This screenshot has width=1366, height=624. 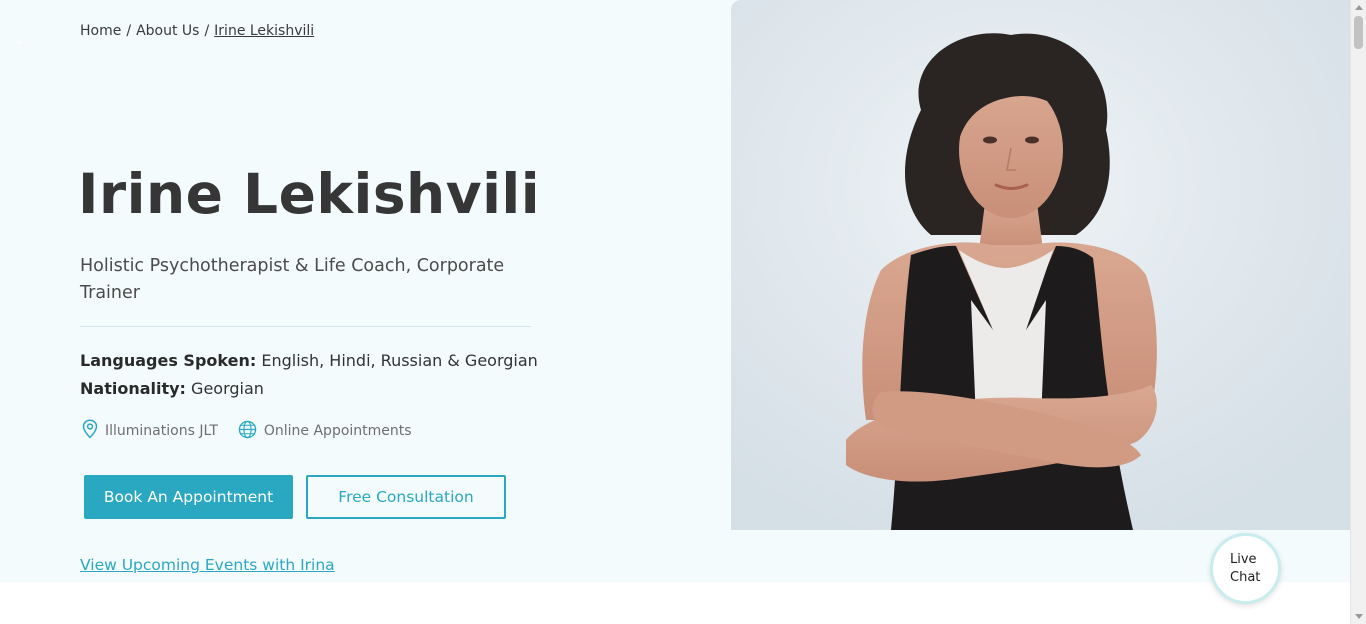 What do you see at coordinates (161, 431) in the screenshot?
I see `location-label: Illuminations JLT` at bounding box center [161, 431].